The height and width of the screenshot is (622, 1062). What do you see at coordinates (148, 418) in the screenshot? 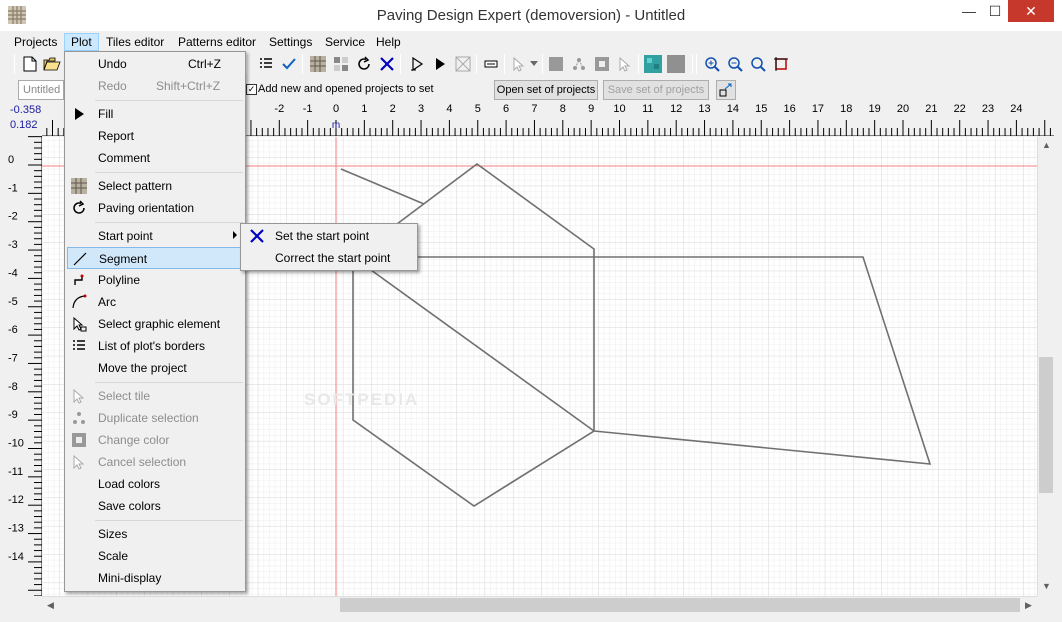
I see `duplicate-selection-label: Duplicate selection` at bounding box center [148, 418].